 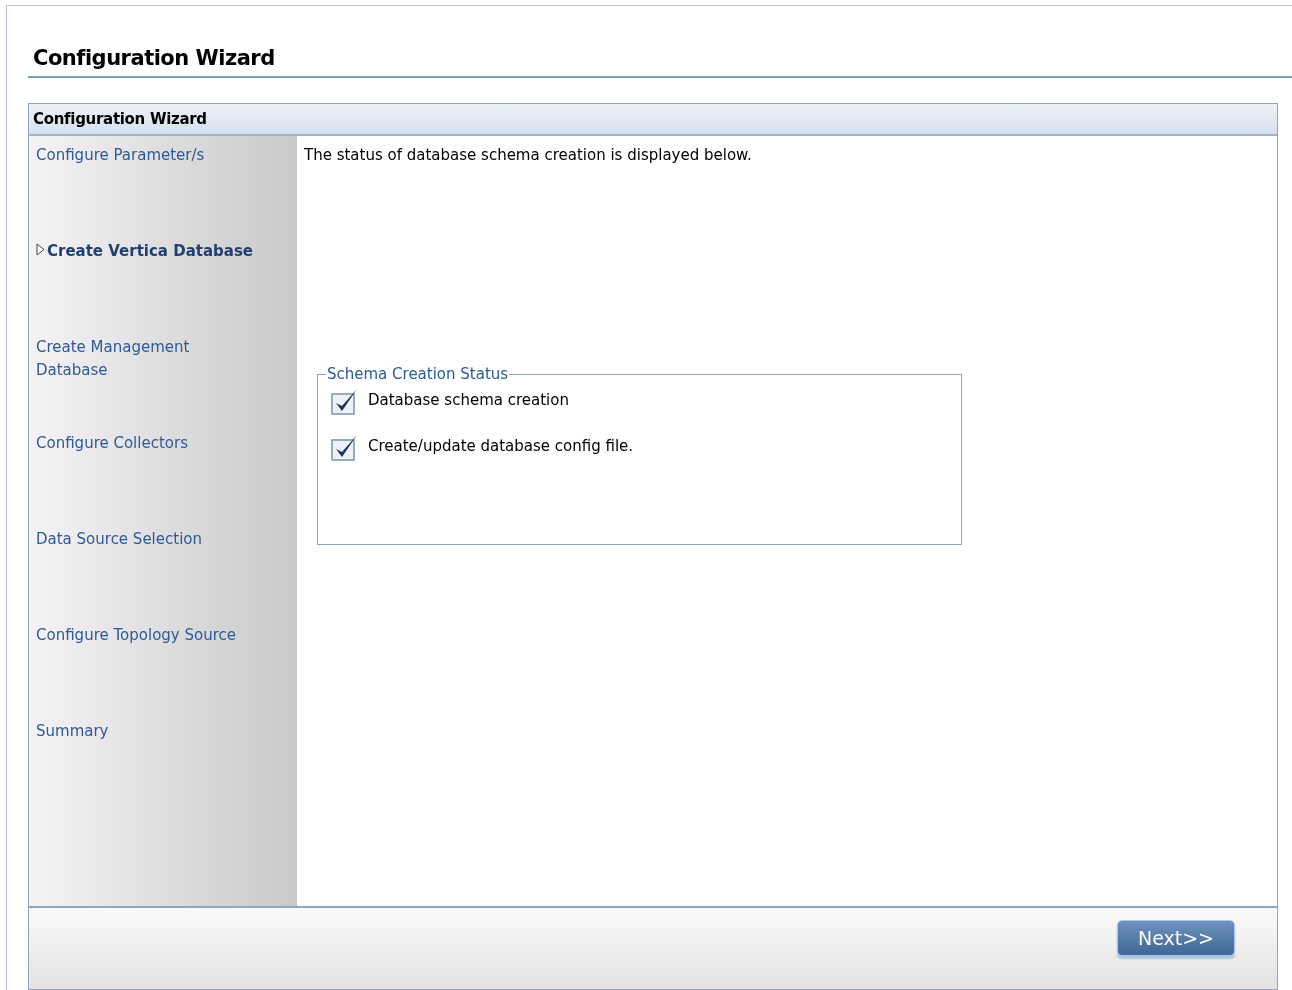 I want to click on triangle-right-icon, so click(x=40, y=249).